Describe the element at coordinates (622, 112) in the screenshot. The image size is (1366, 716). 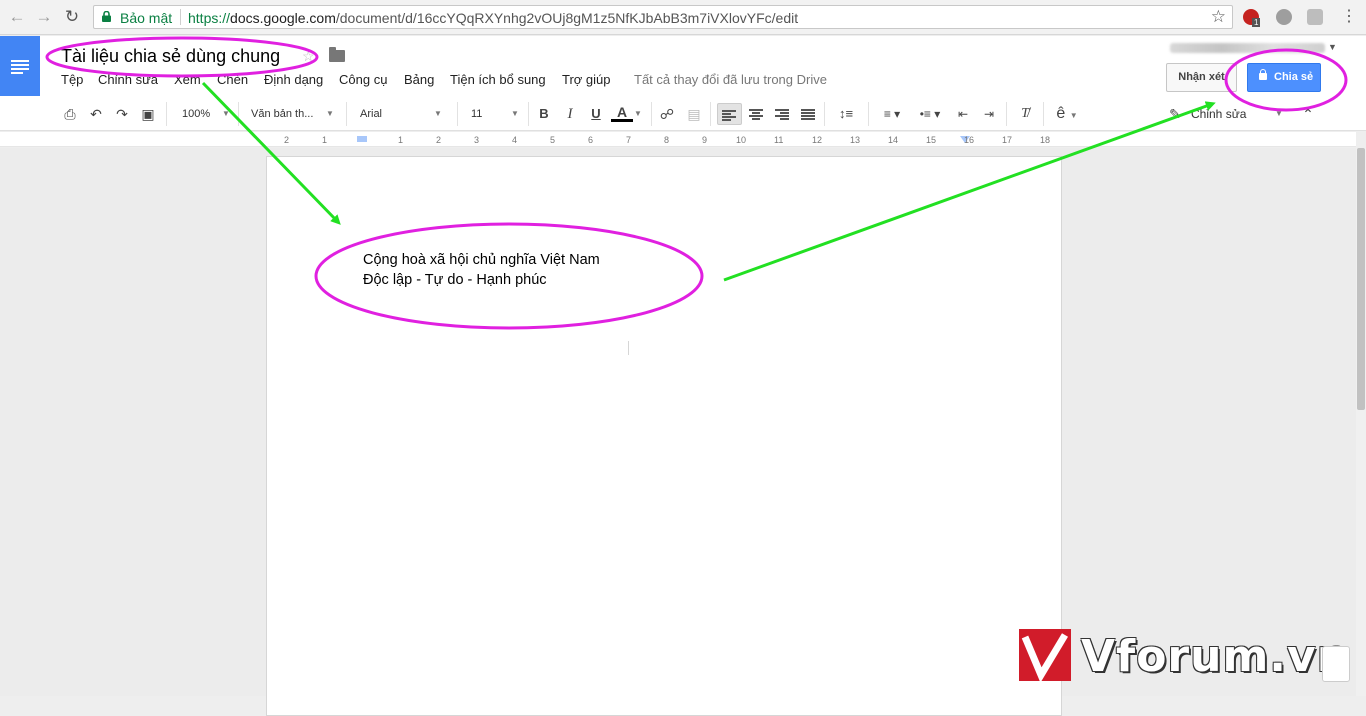
I see `text-color-button: A` at that location.